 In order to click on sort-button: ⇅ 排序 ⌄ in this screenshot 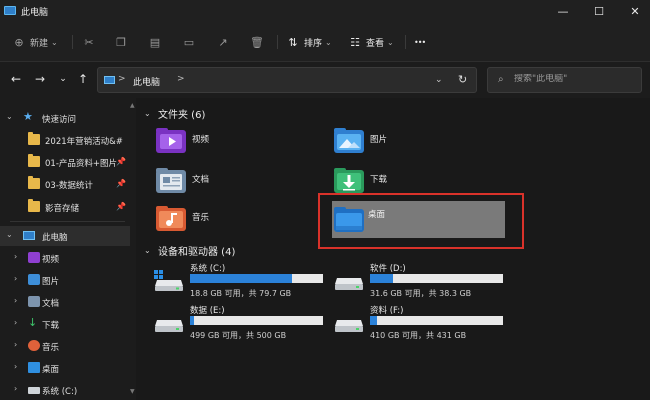, I will do `click(309, 42)`.